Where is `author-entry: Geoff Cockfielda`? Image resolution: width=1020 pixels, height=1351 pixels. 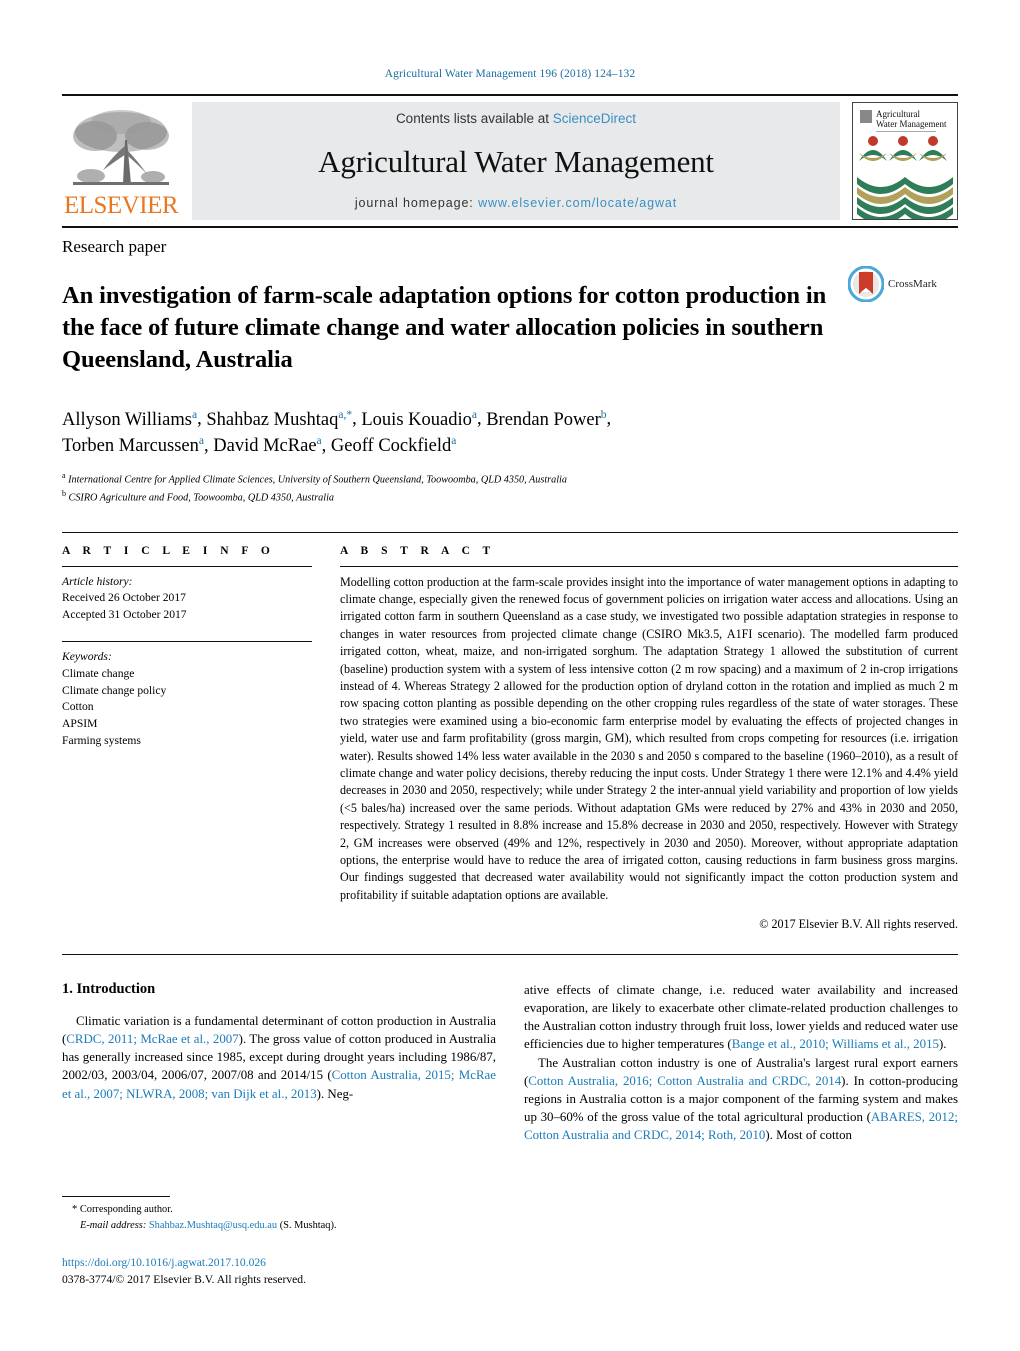 author-entry: Geoff Cockfielda is located at coordinates (394, 445).